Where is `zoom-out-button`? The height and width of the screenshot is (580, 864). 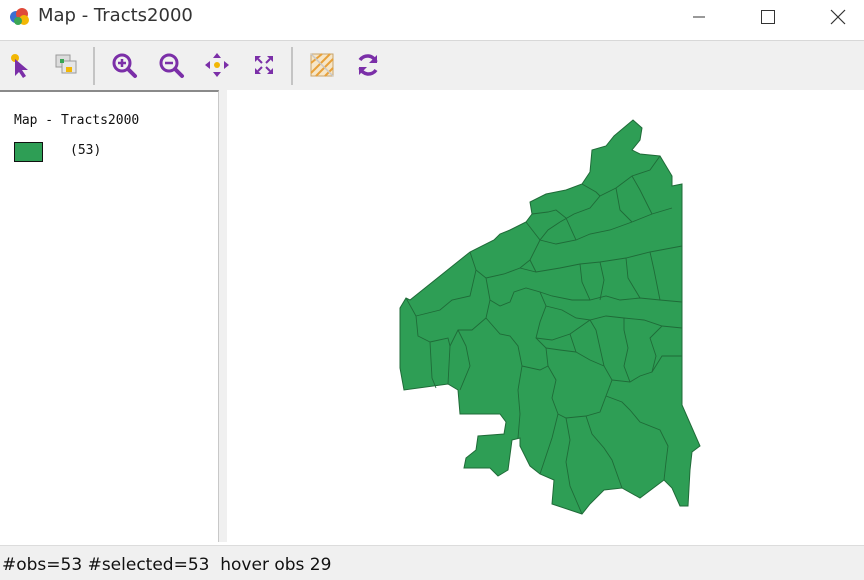
zoom-out-button is located at coordinates (171, 65).